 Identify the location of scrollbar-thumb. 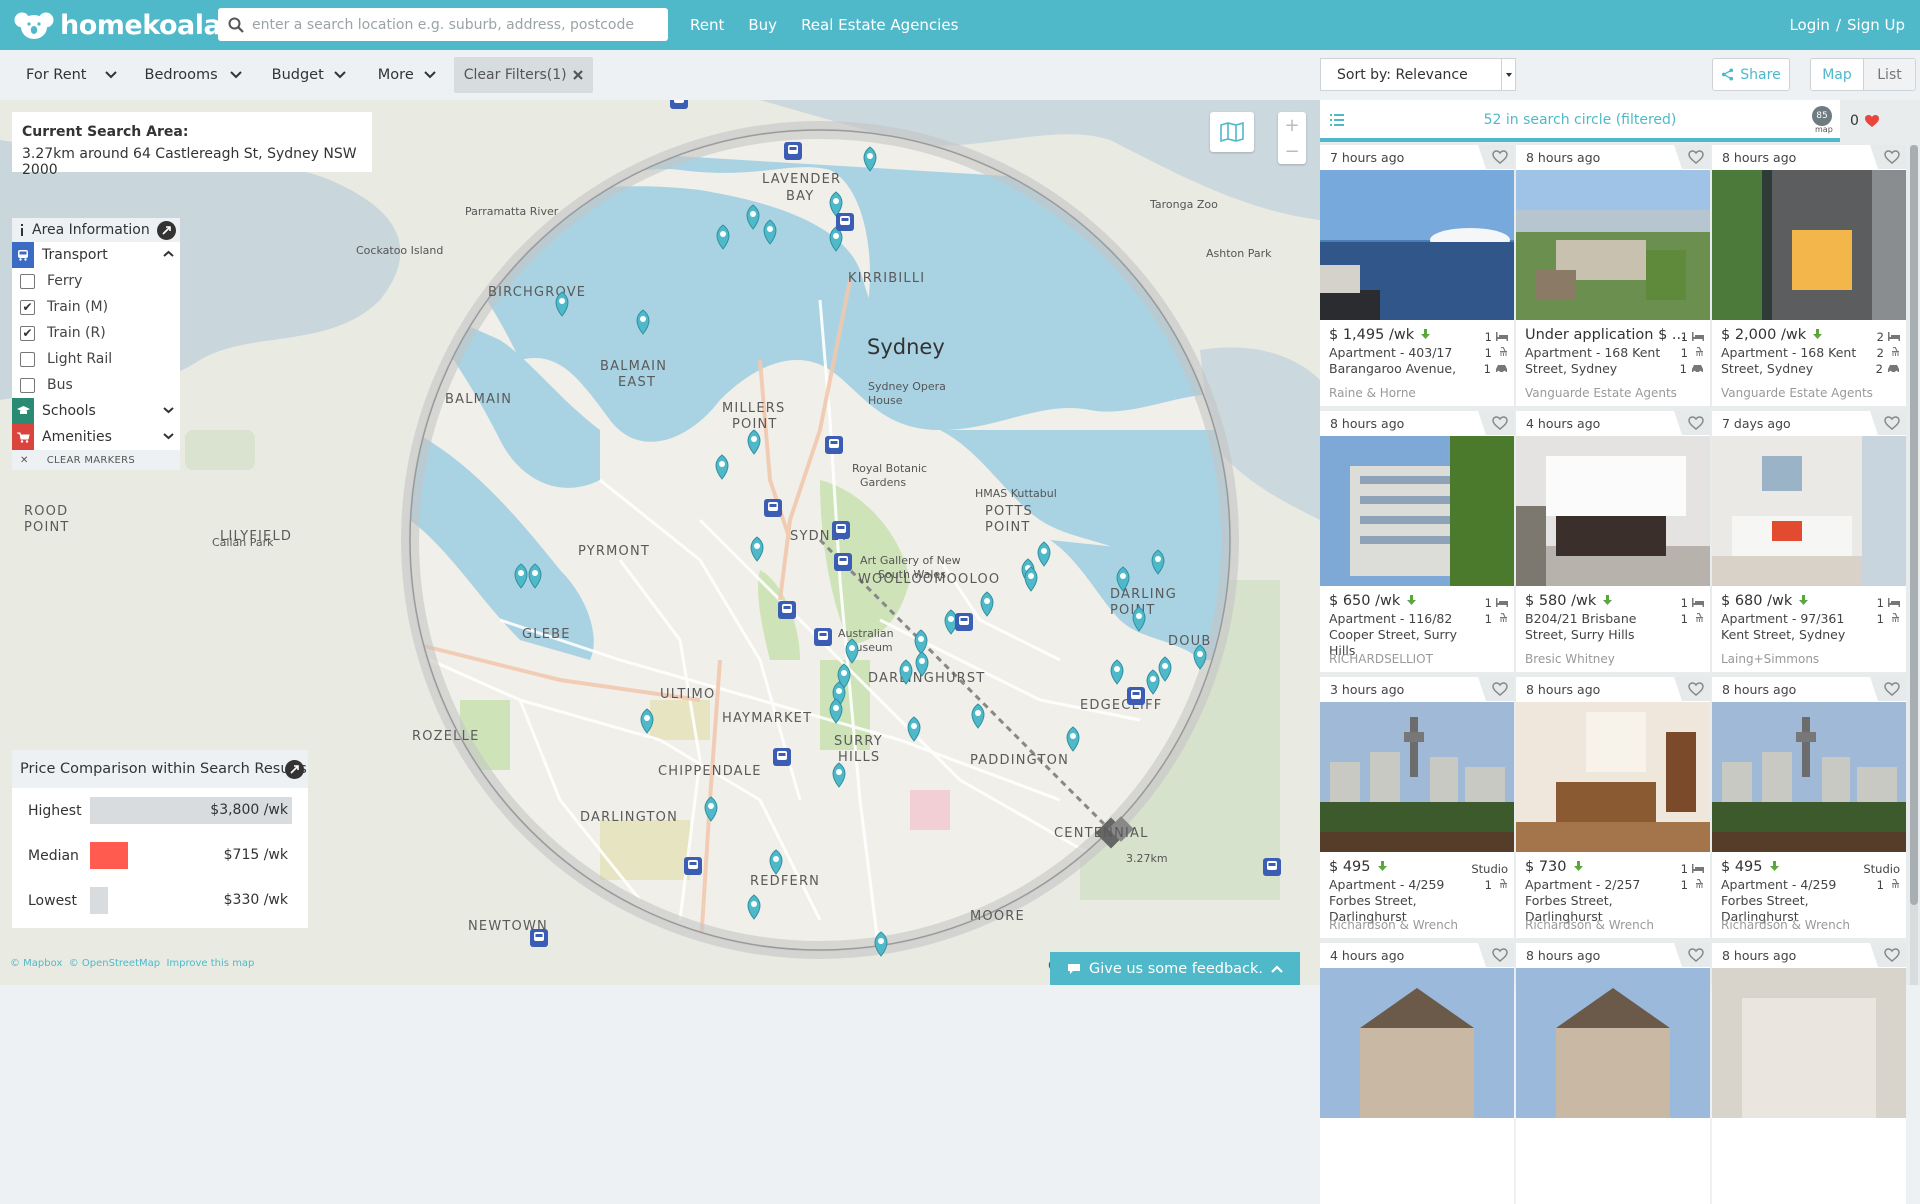
(1914, 525).